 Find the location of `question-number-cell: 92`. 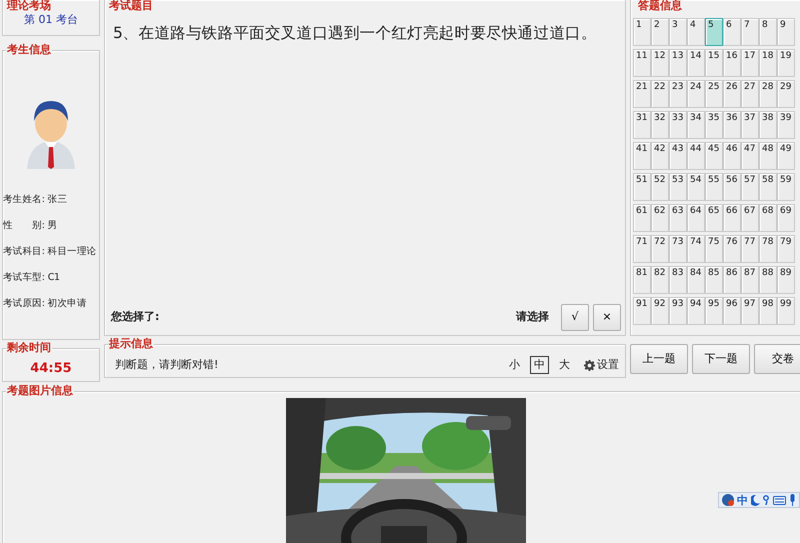

question-number-cell: 92 is located at coordinates (660, 311).